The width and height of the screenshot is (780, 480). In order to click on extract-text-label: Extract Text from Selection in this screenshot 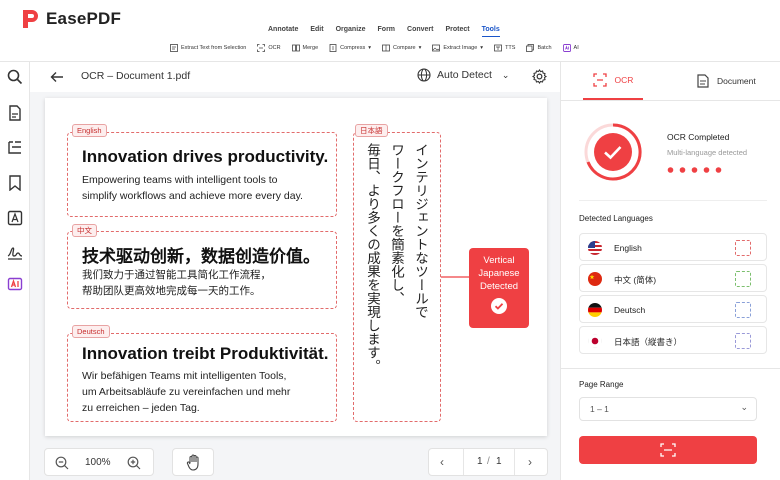, I will do `click(214, 48)`.